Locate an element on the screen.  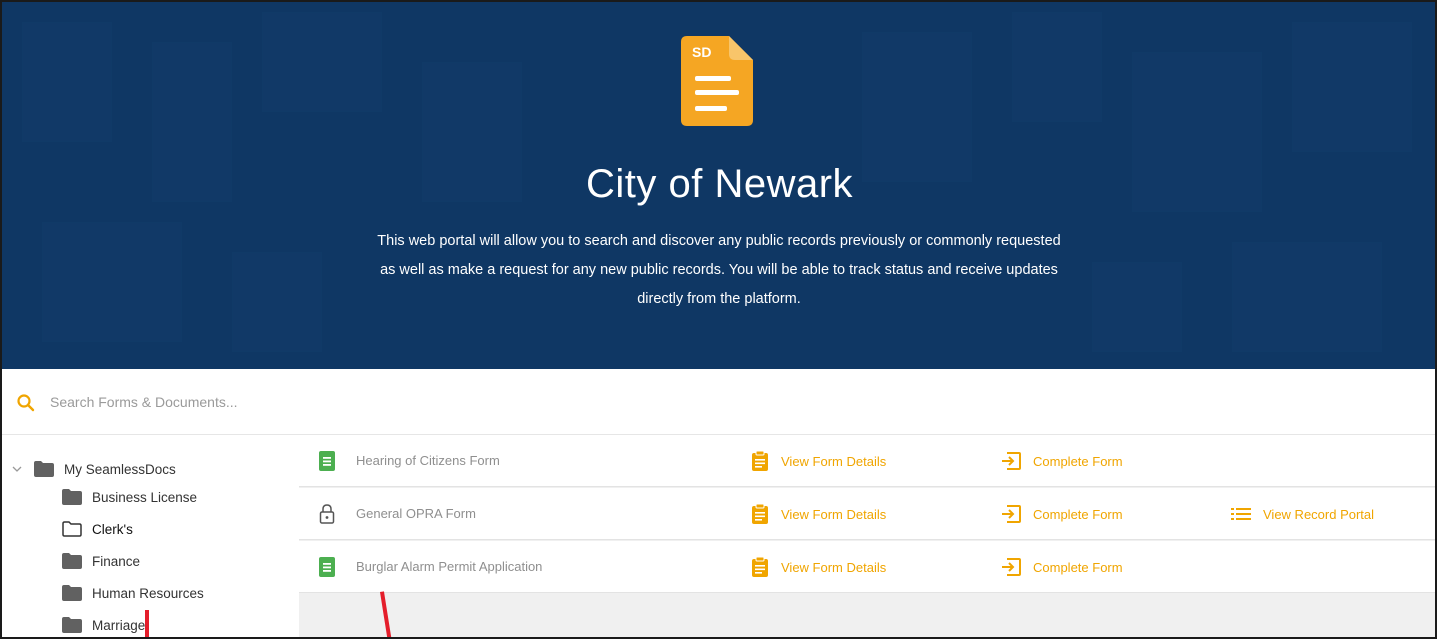
tree-item-my-seamlessdocs: My SeamlessDocs is located at coordinates (89, 469).